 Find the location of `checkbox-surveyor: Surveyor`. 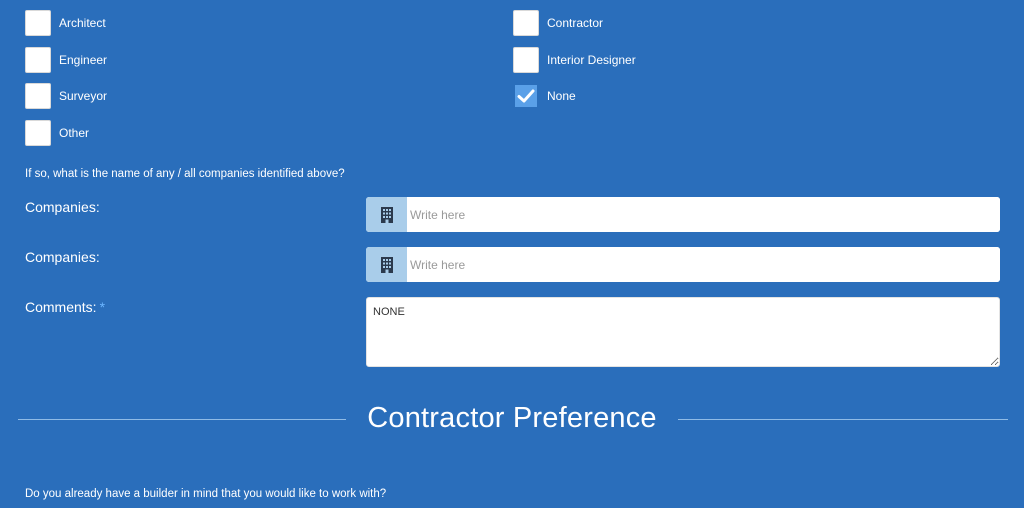

checkbox-surveyor: Surveyor is located at coordinates (66, 96).